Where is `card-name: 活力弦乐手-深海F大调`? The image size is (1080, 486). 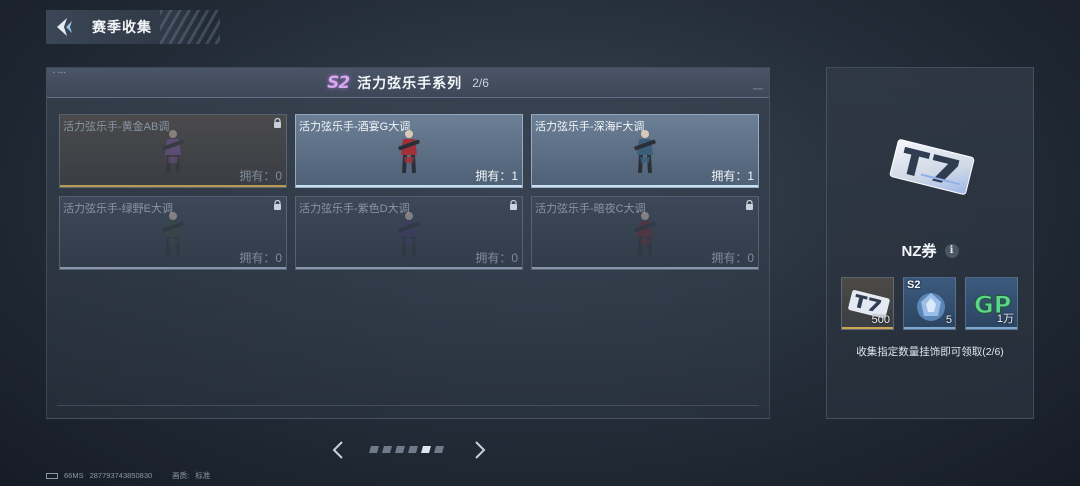
card-name: 活力弦乐手-深海F大调 is located at coordinates (590, 127).